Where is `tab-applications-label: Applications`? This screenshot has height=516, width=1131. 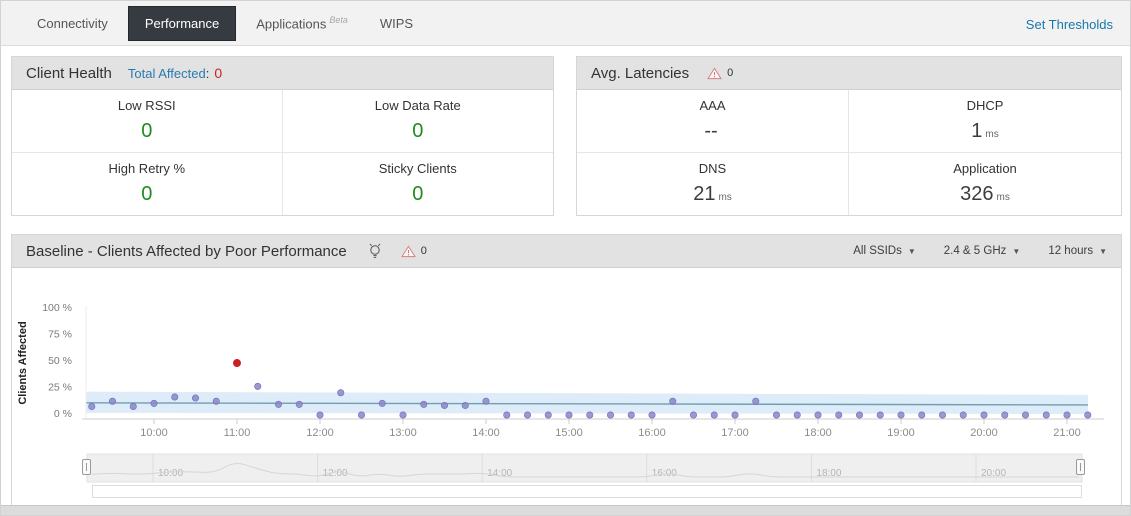 tab-applications-label: Applications is located at coordinates (291, 24).